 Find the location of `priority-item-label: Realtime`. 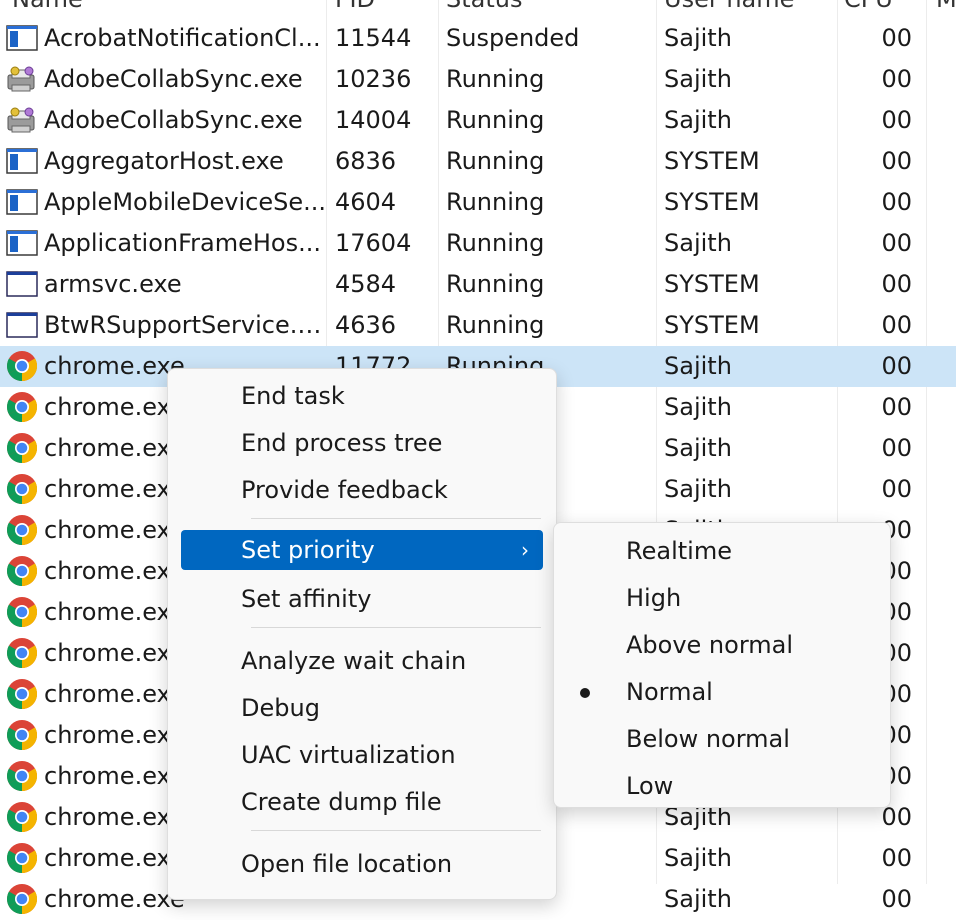

priority-item-label: Realtime is located at coordinates (679, 551).